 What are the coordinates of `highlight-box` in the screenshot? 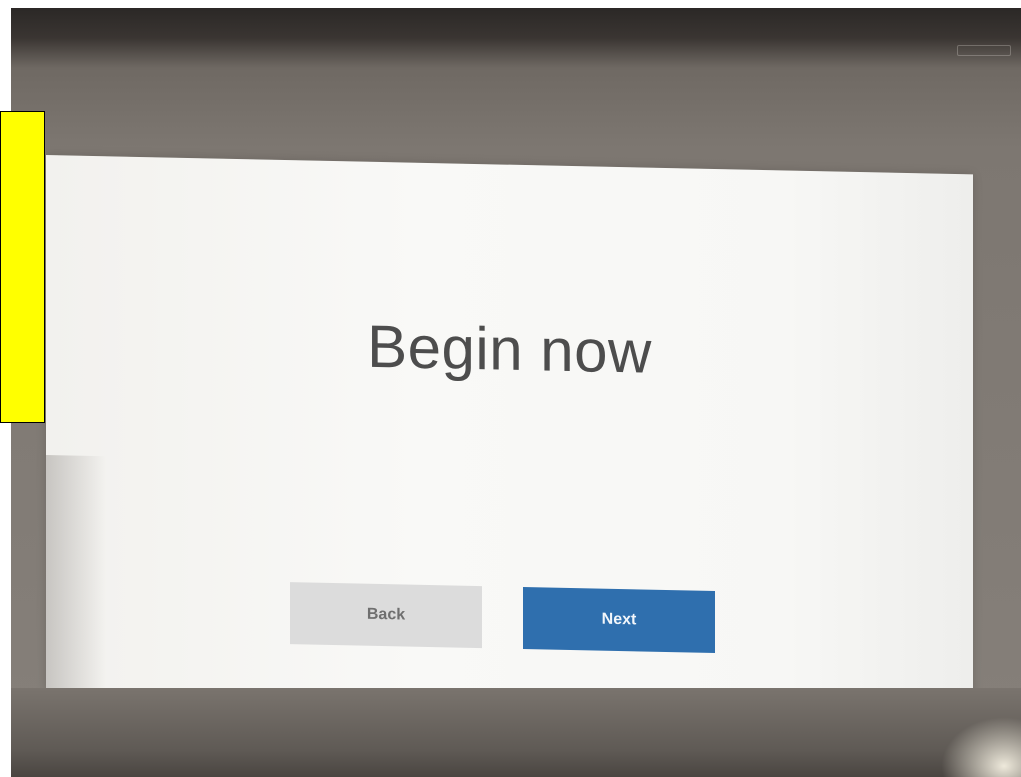 It's located at (22, 267).